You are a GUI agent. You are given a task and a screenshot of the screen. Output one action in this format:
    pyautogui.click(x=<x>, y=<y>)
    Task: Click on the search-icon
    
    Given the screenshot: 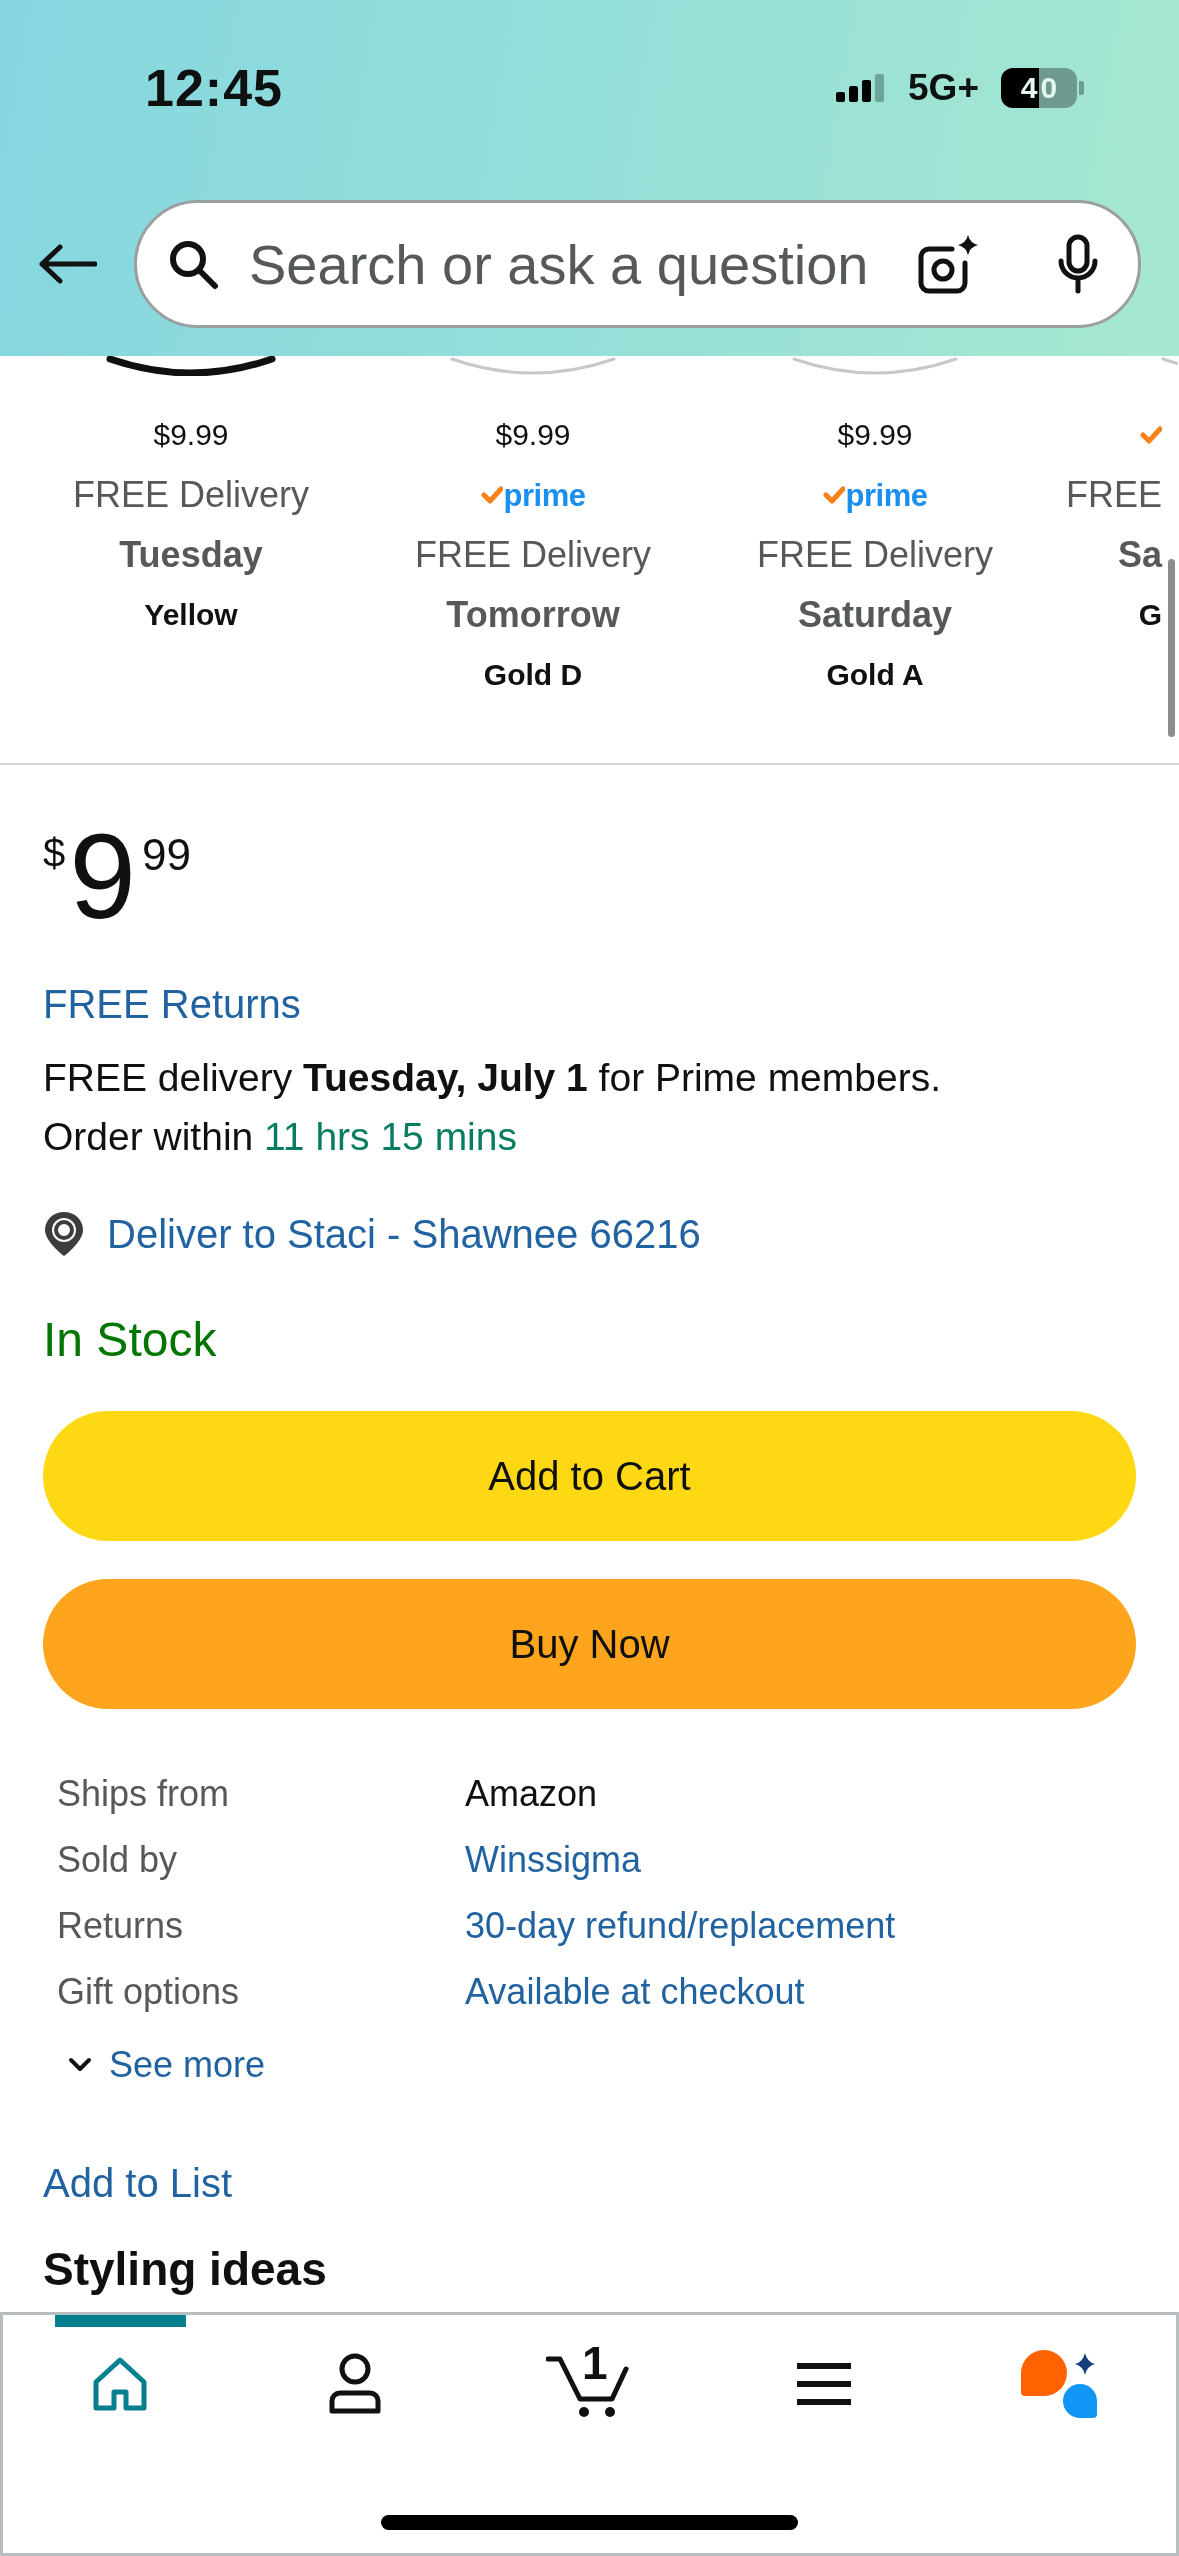 What is the action you would take?
    pyautogui.click(x=193, y=264)
    